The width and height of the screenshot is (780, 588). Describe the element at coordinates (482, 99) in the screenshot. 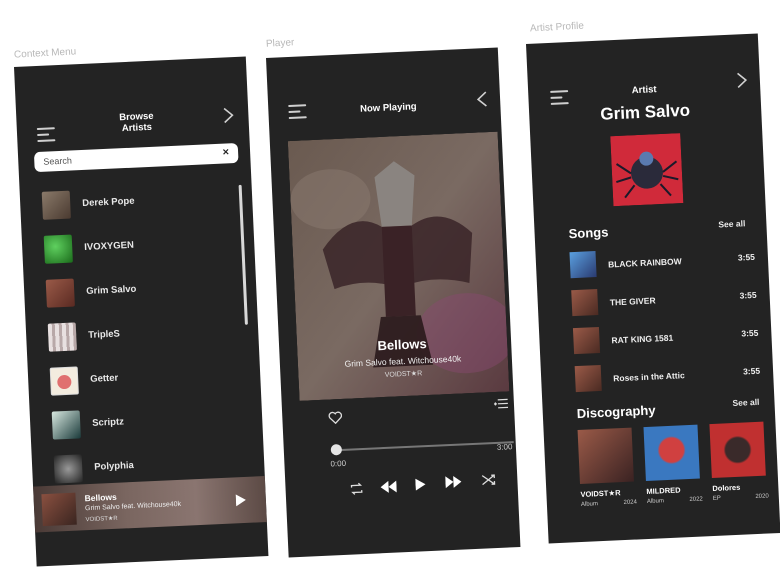

I see `back-chevron-icon` at that location.